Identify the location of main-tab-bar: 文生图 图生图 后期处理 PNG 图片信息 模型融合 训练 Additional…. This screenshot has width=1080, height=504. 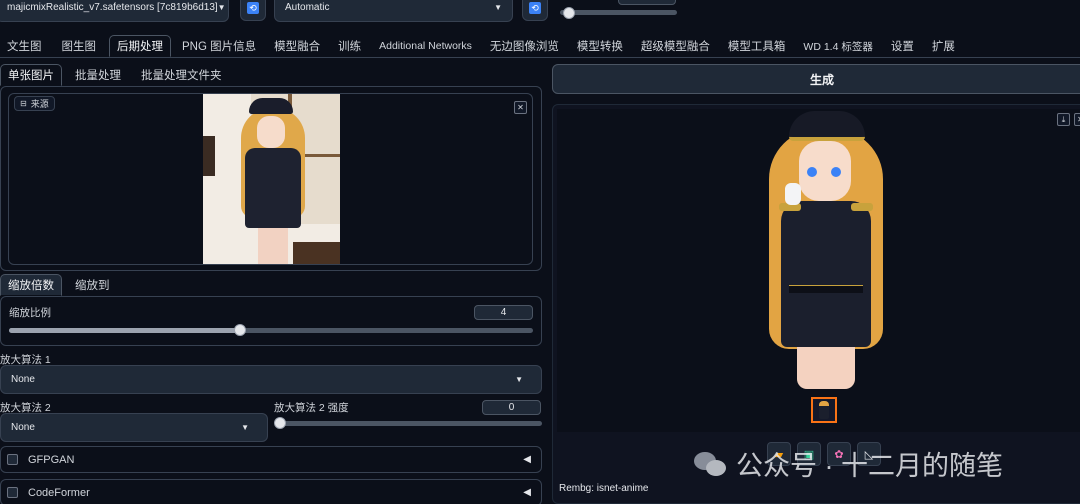
(540, 46).